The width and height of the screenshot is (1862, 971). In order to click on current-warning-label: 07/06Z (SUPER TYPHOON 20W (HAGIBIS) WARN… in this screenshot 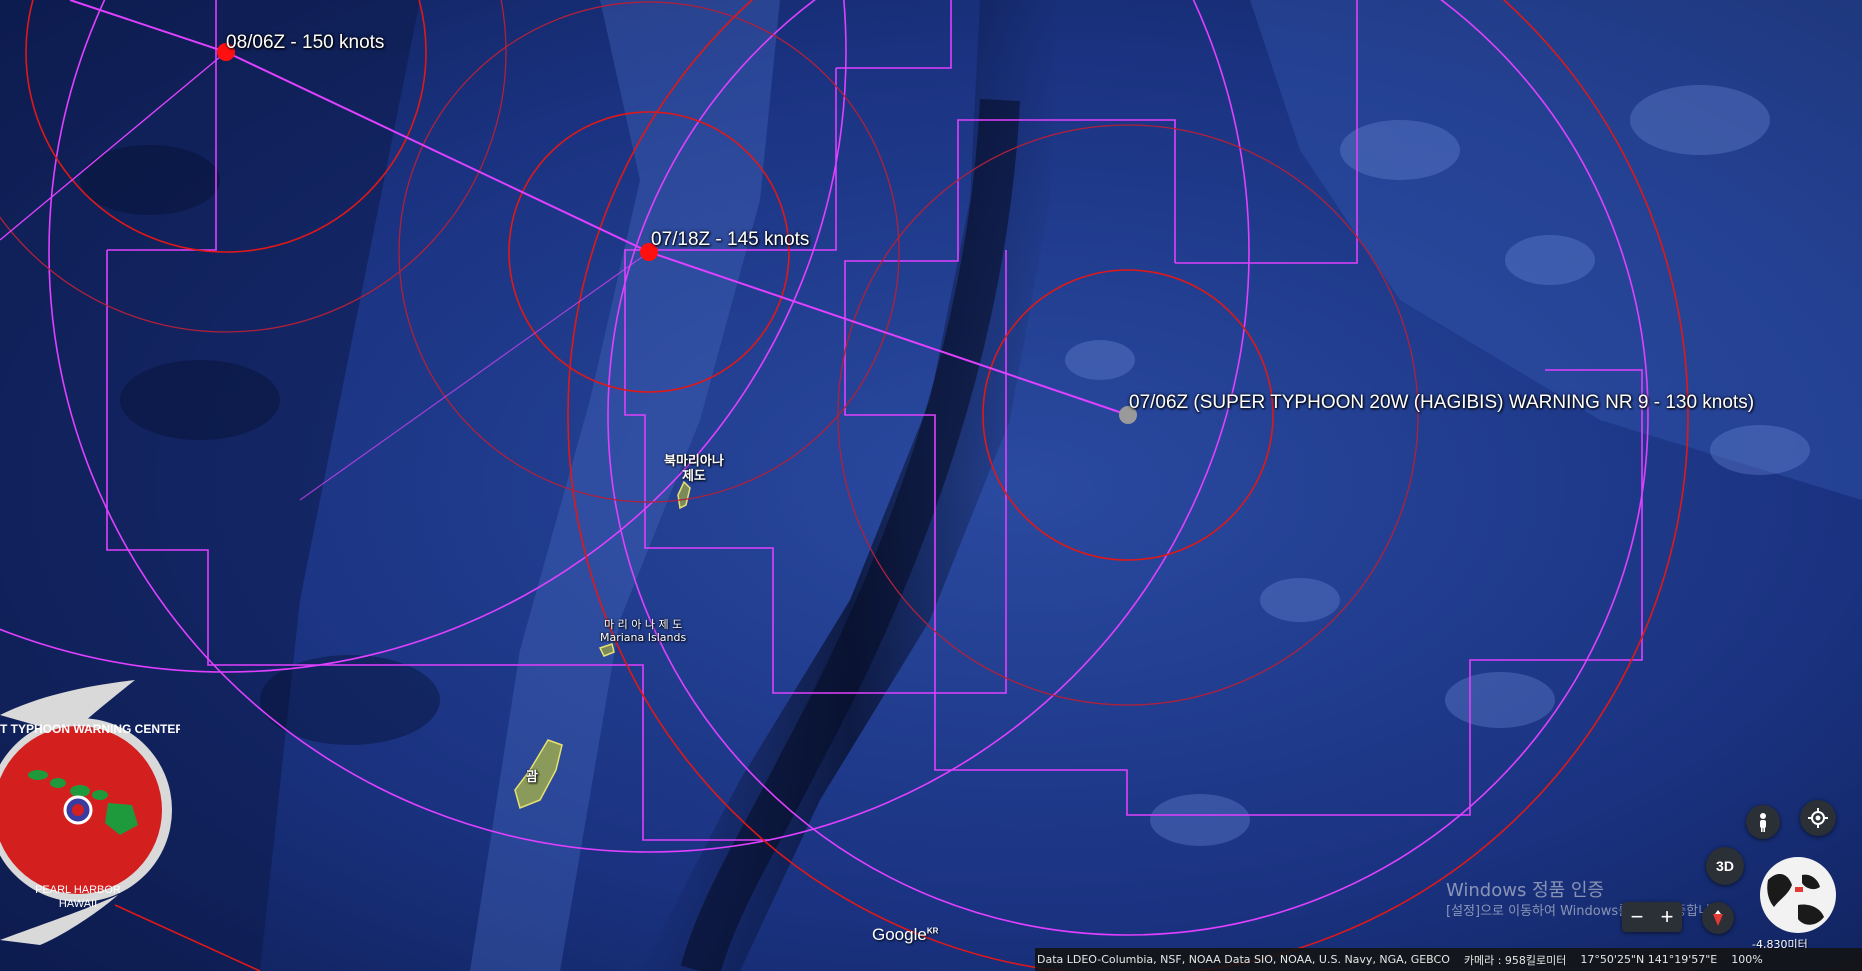, I will do `click(1441, 403)`.